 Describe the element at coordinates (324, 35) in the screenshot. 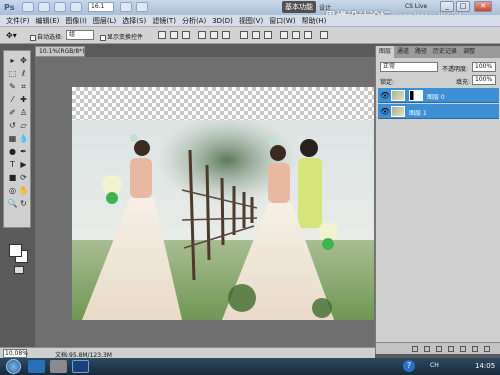

I see `auto-align-icon` at that location.